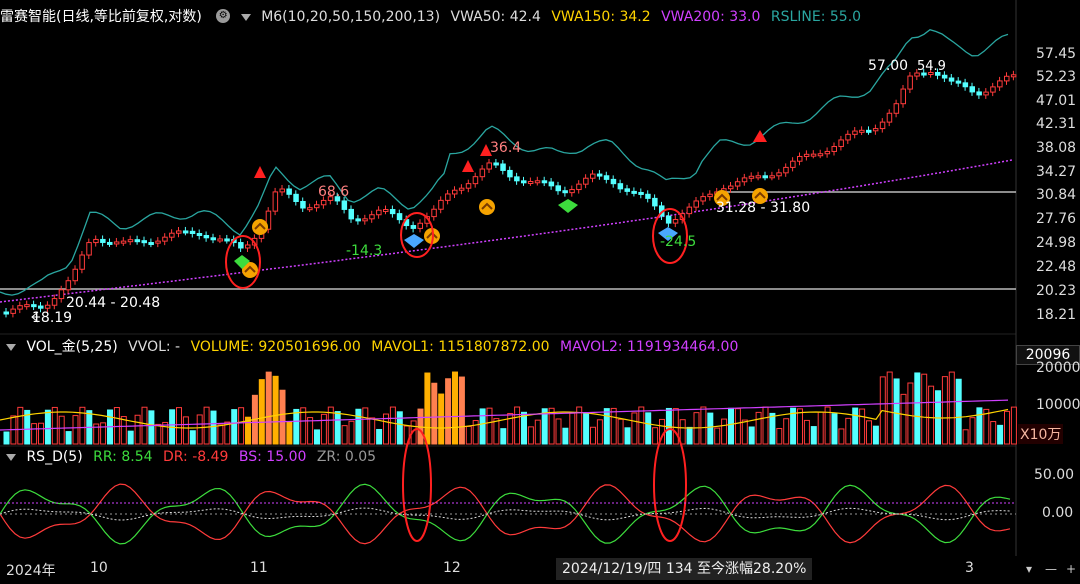 The width and height of the screenshot is (1080, 584). What do you see at coordinates (1058, 368) in the screenshot?
I see `axis-tick: 20000` at bounding box center [1058, 368].